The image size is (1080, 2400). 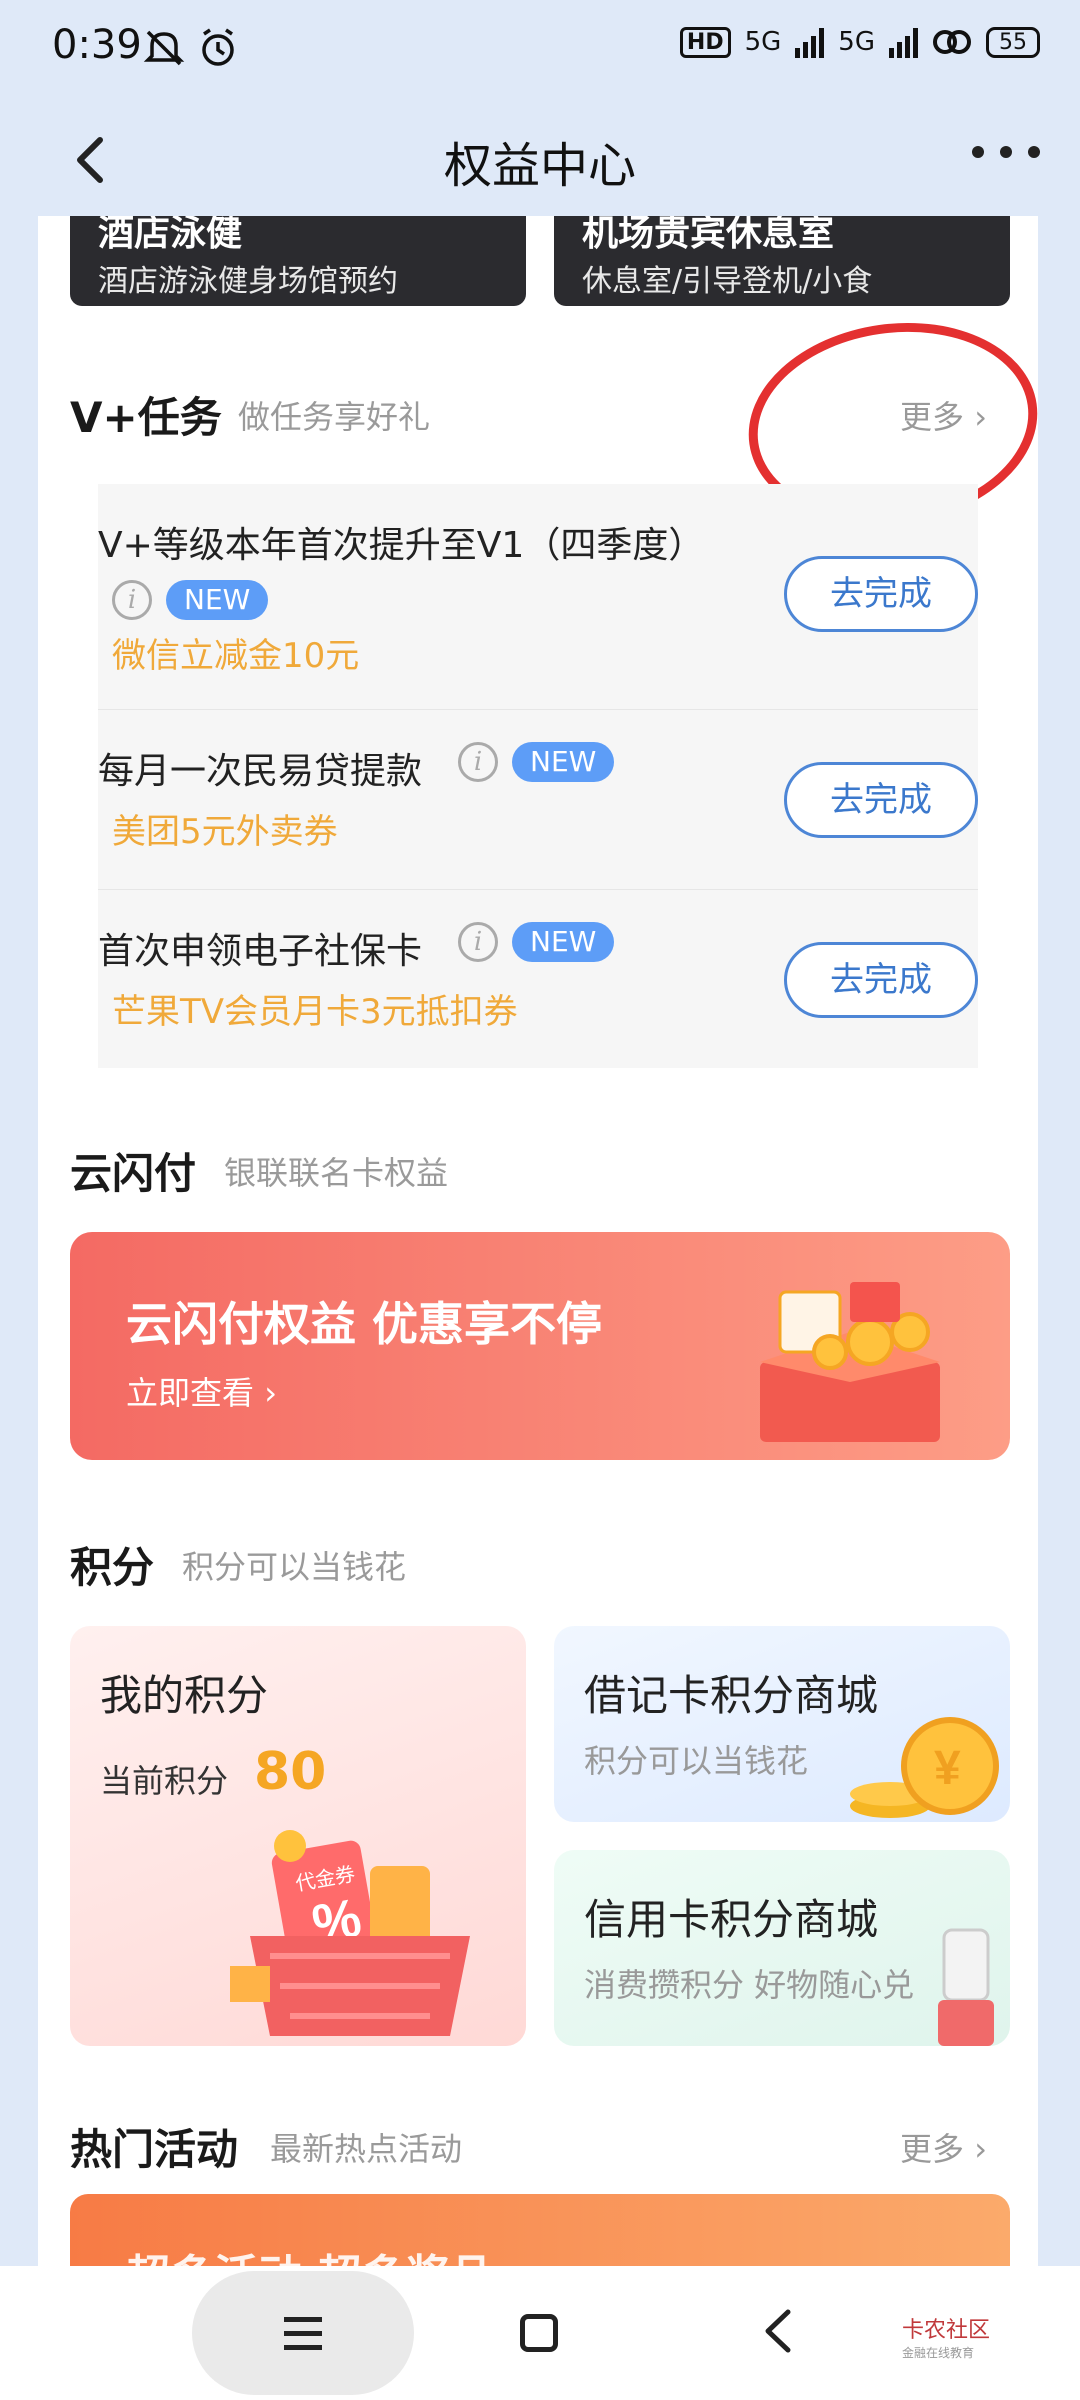 I want to click on ysf-section-subtitle: 银联联名卡权益, so click(x=336, y=1173).